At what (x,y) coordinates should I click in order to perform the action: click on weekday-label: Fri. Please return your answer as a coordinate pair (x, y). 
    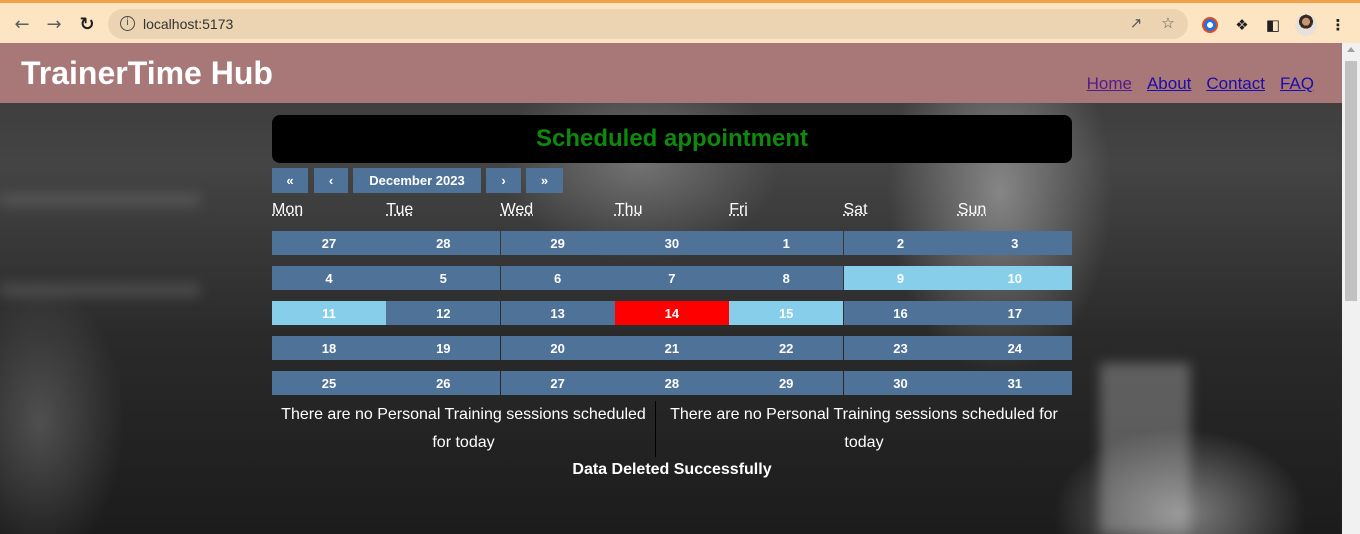
    Looking at the image, I should click on (738, 209).